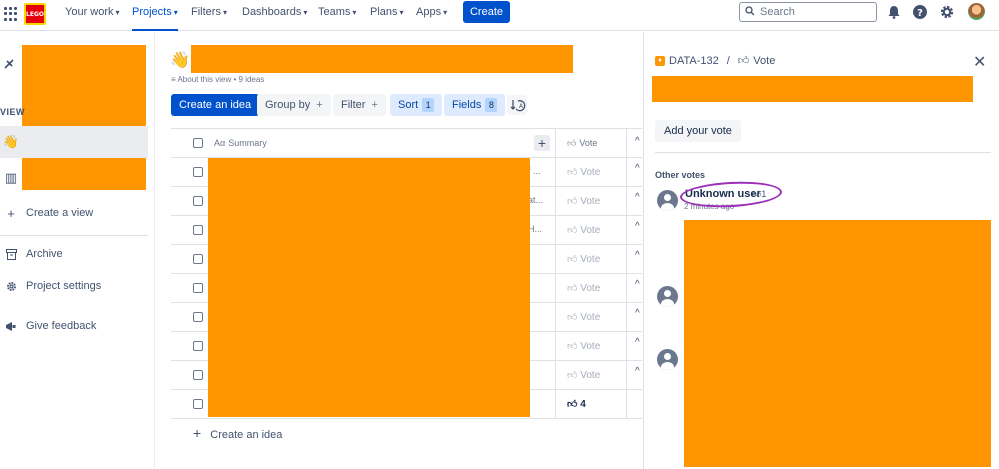  I want to click on group-by-button: Group by +, so click(294, 105).